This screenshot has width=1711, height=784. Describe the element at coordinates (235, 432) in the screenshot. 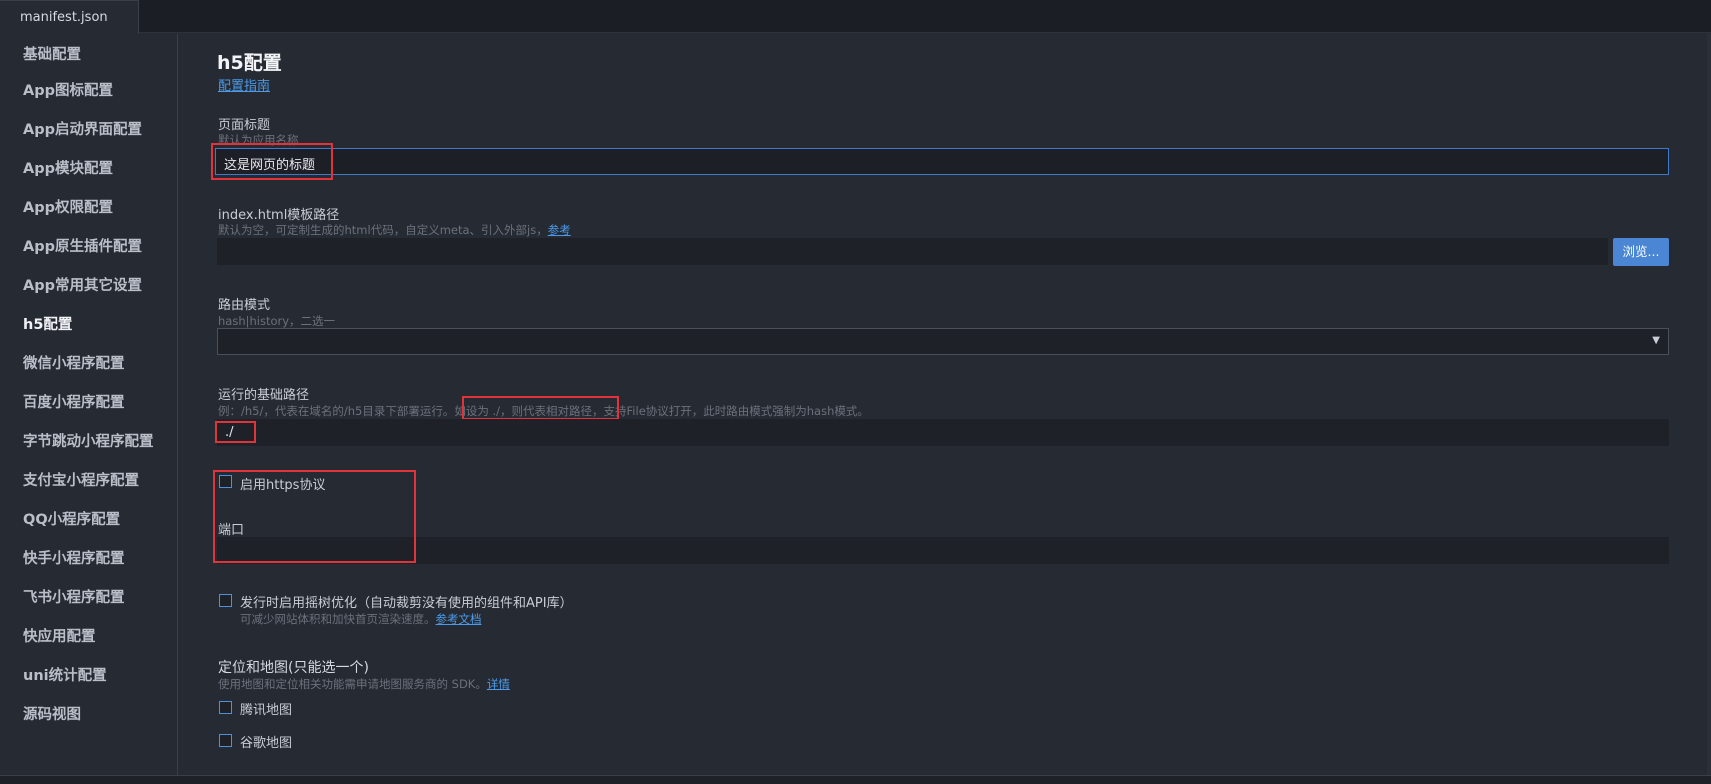

I see `highlight-box-base-path` at that location.